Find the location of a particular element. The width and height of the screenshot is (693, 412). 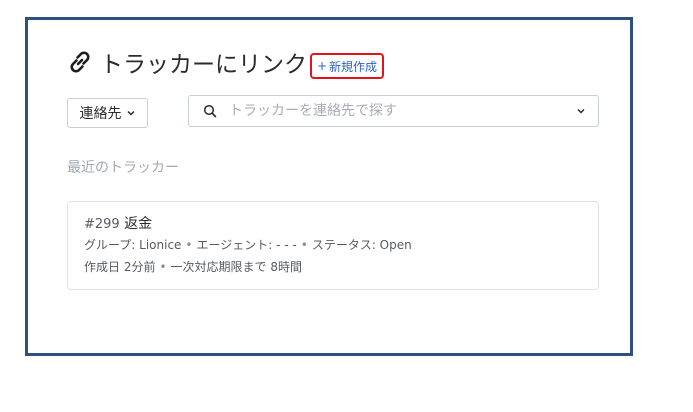

ticket-agent: エージェント: - - - is located at coordinates (246, 245).